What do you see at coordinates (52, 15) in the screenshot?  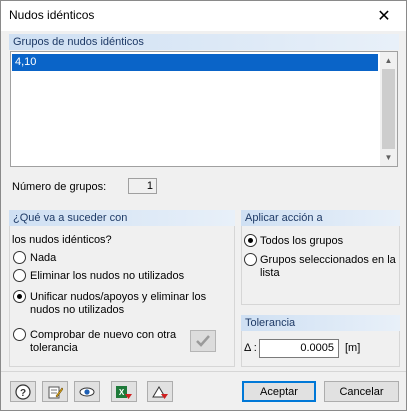 I see `window-title: Nudos idénticos` at bounding box center [52, 15].